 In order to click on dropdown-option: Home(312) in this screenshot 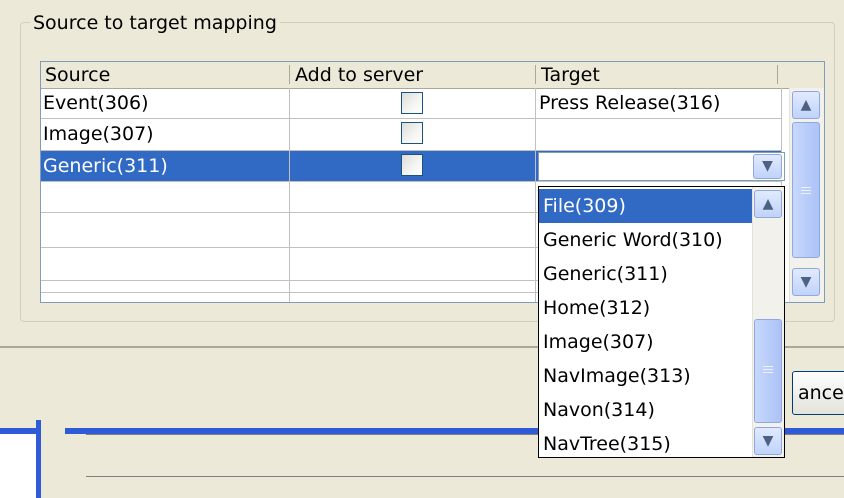, I will do `click(646, 308)`.